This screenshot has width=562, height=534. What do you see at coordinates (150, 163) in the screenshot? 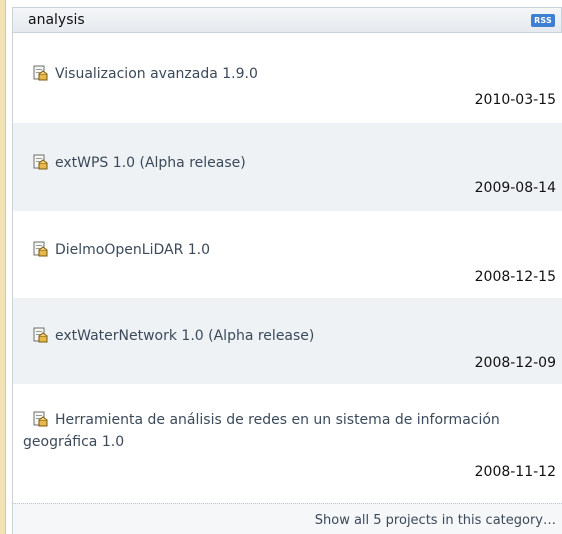
I see `project-name: extWPS 1.0 (Alpha release)` at bounding box center [150, 163].